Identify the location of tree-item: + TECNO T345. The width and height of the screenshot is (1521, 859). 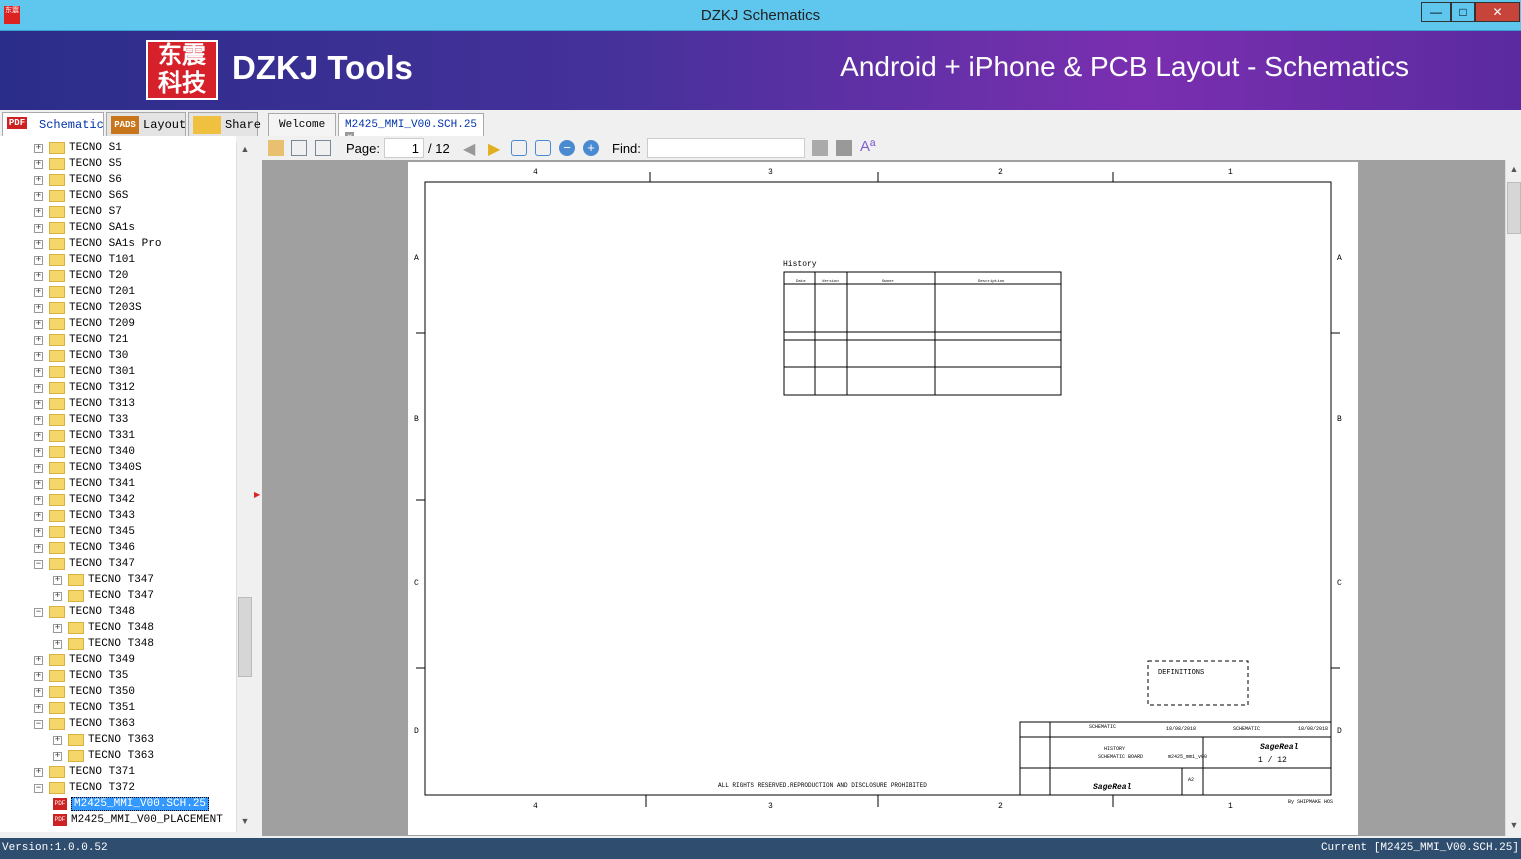
(84, 532).